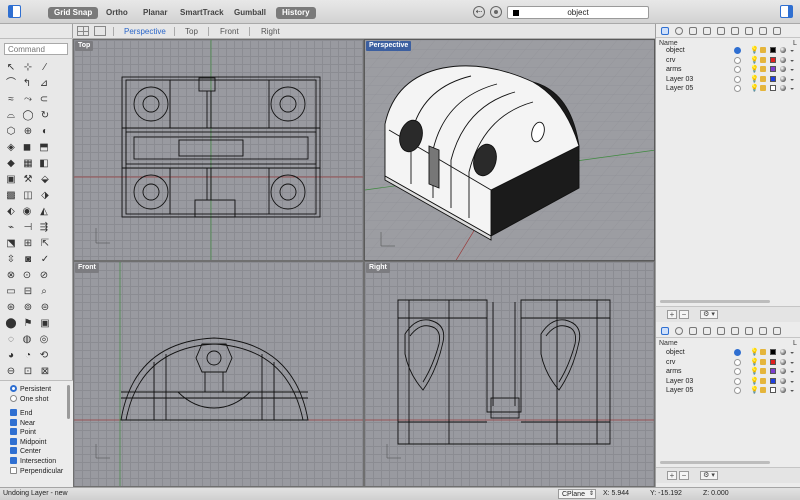 The width and height of the screenshot is (800, 500). I want to click on lights-tab-icon, so click(721, 31).